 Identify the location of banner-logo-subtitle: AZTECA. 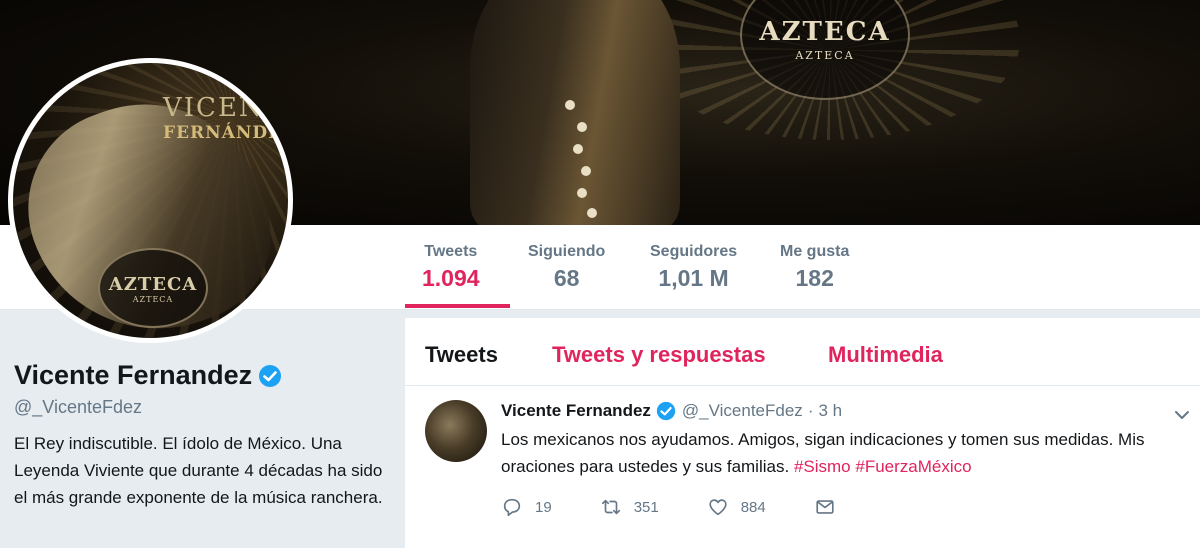
(825, 55).